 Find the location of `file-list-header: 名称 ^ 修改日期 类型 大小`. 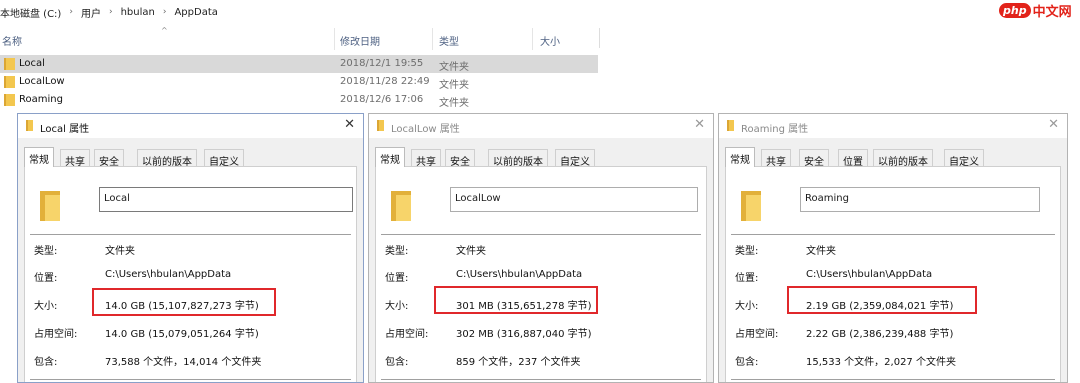

file-list-header: 名称 ^ 修改日期 类型 大小 is located at coordinates (300, 37).